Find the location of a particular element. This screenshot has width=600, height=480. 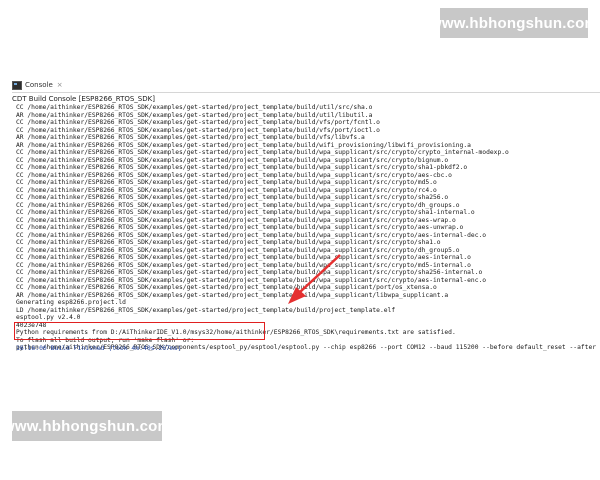

watermark-bottom: www.hbhongshun.com is located at coordinates (87, 426).